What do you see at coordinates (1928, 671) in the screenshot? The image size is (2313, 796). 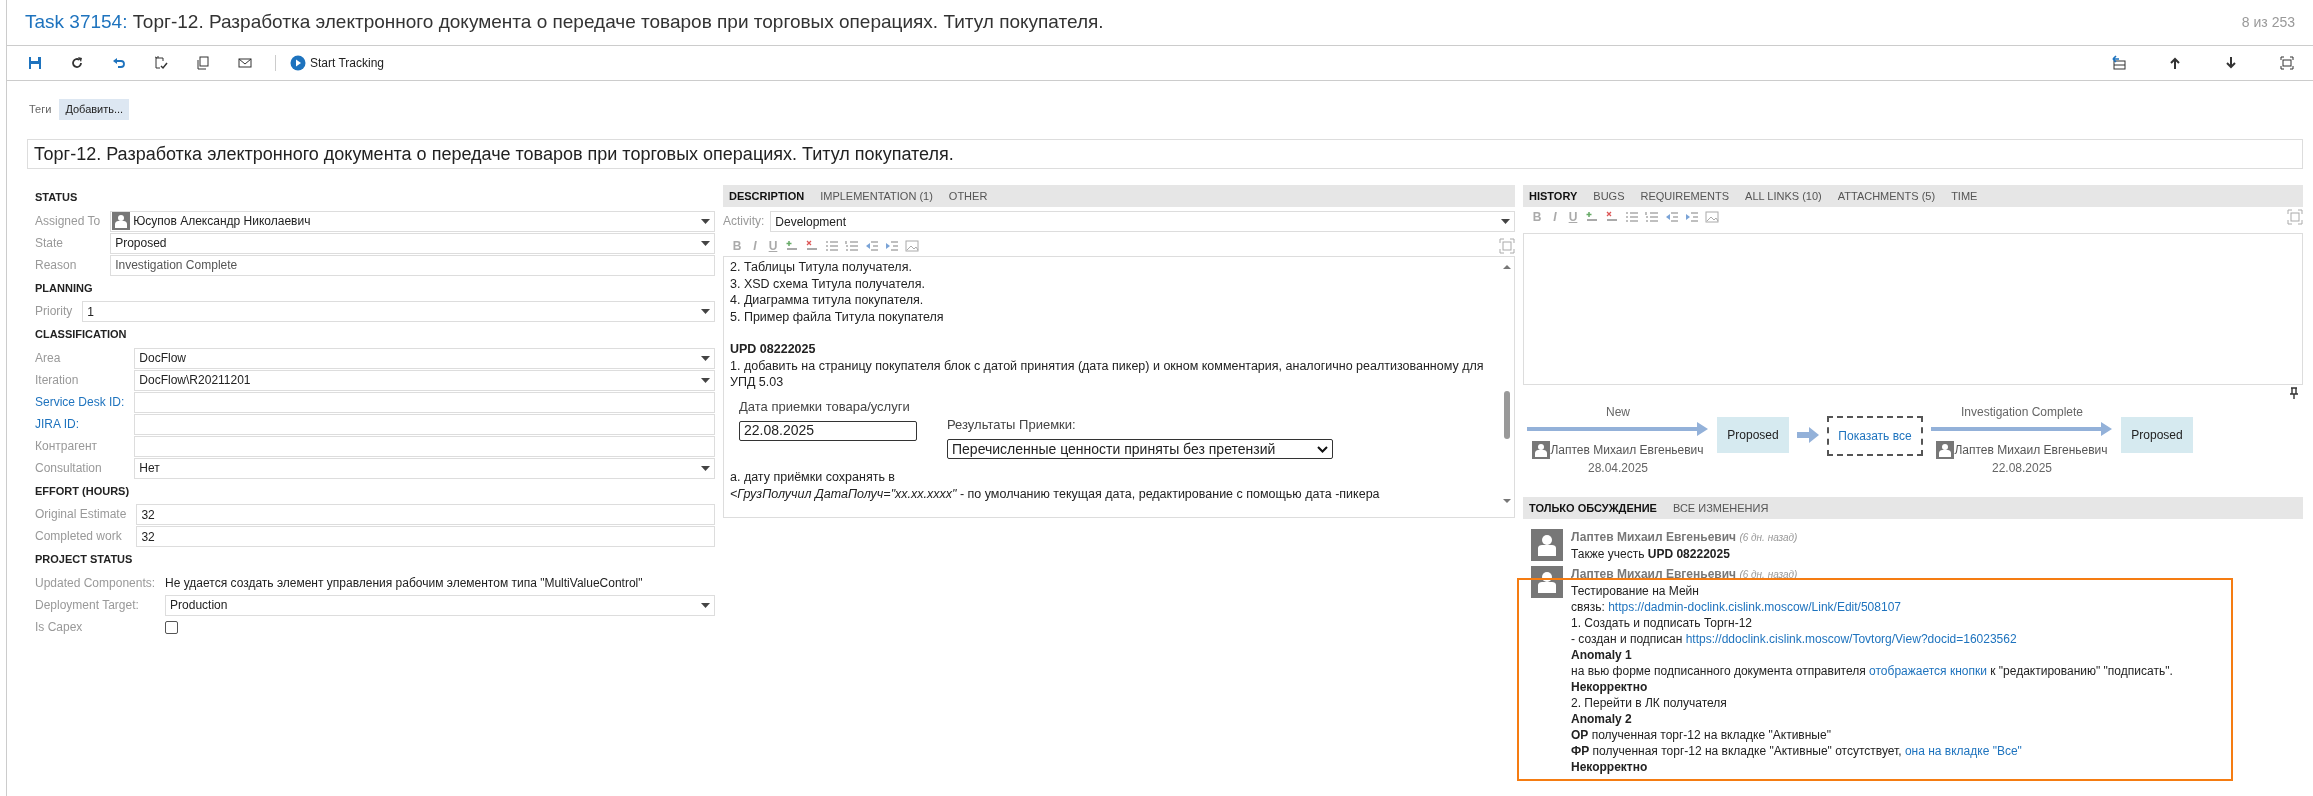 I see `link: отображается кнопки` at bounding box center [1928, 671].